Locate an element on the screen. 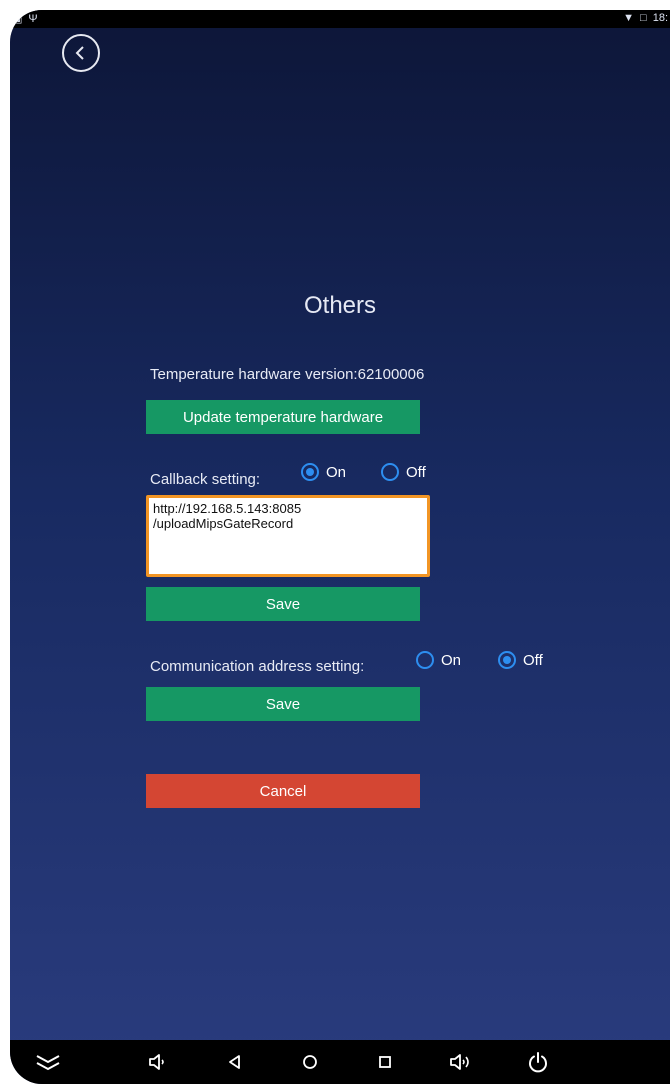 This screenshot has height=1084, width=670. image-icon: ▣ is located at coordinates (17, 19).